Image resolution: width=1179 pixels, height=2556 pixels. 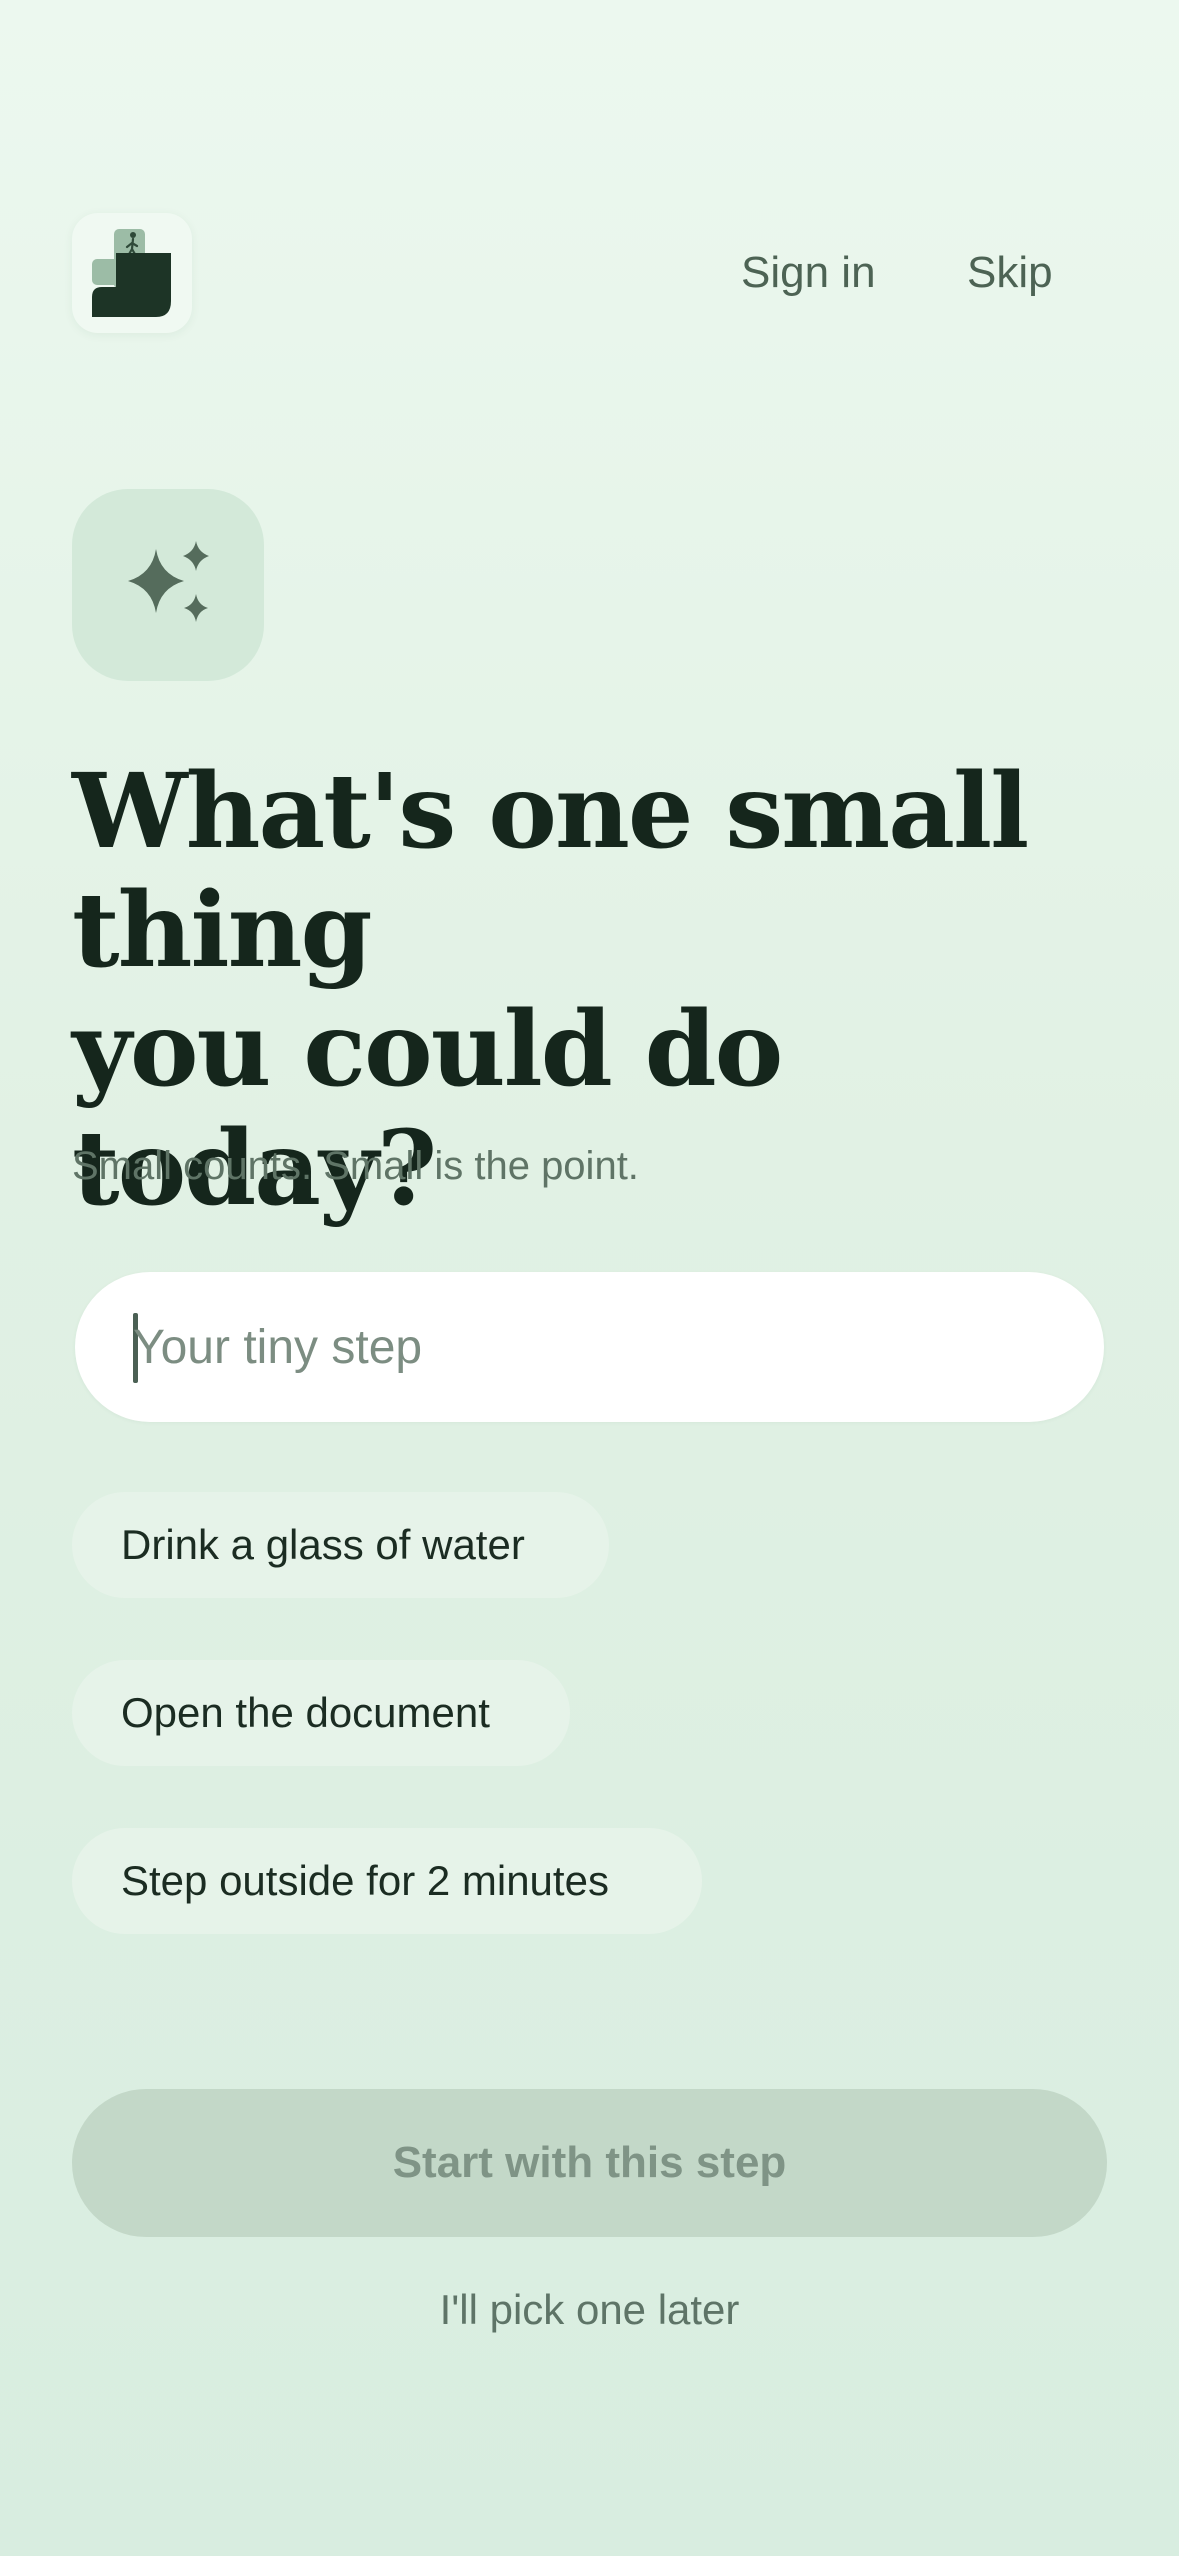 I want to click on title-line-3: you could do today?, so click(x=427, y=1109).